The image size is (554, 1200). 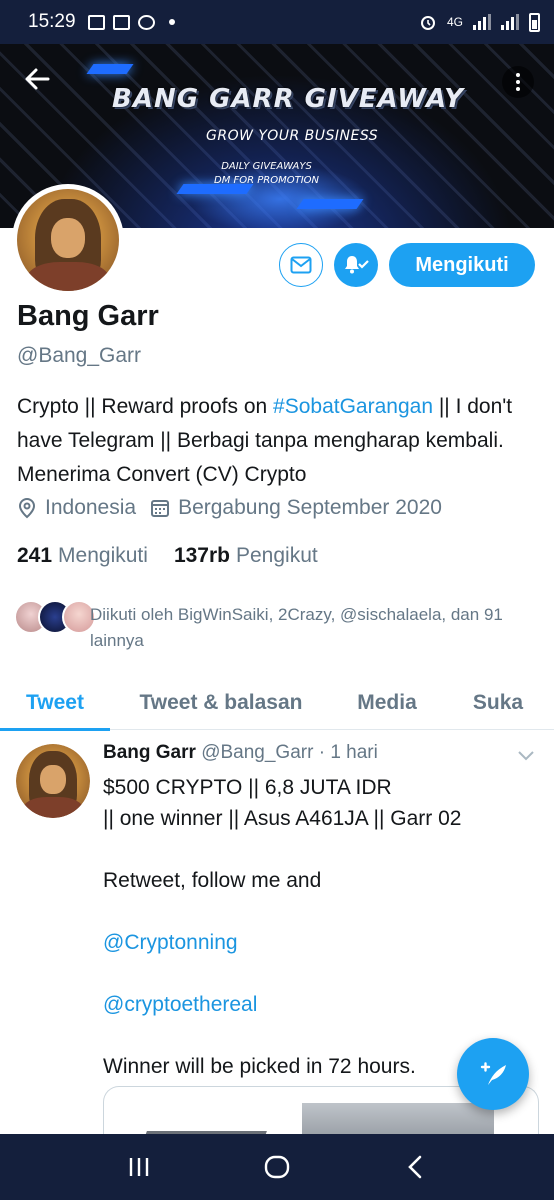 I want to click on home-button, so click(x=277, y=1167).